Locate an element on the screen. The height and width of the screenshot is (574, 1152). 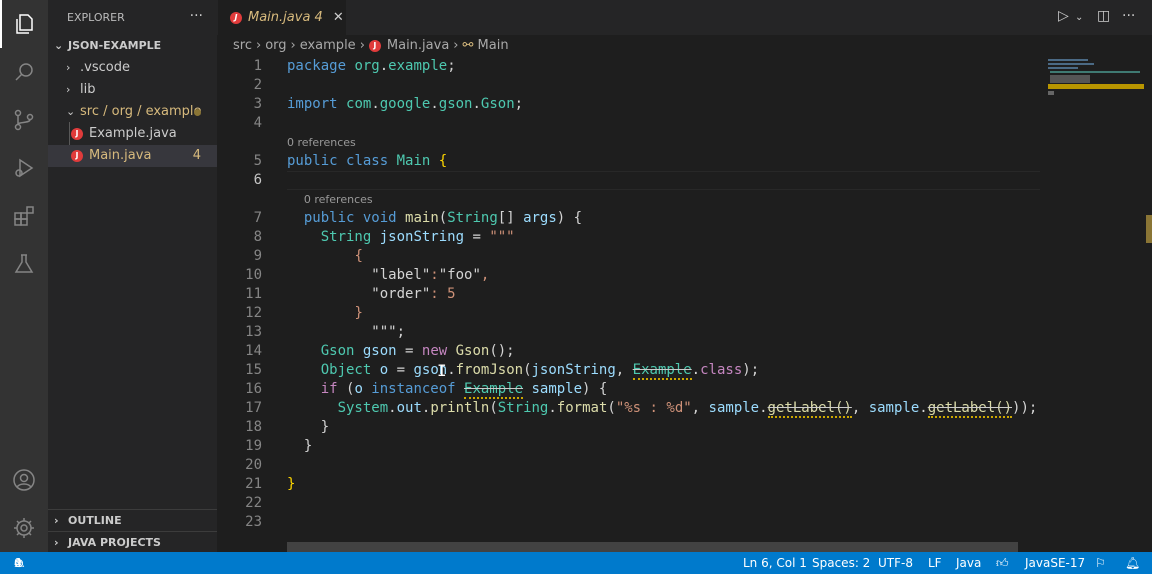
code-token: } is located at coordinates (308, 427).